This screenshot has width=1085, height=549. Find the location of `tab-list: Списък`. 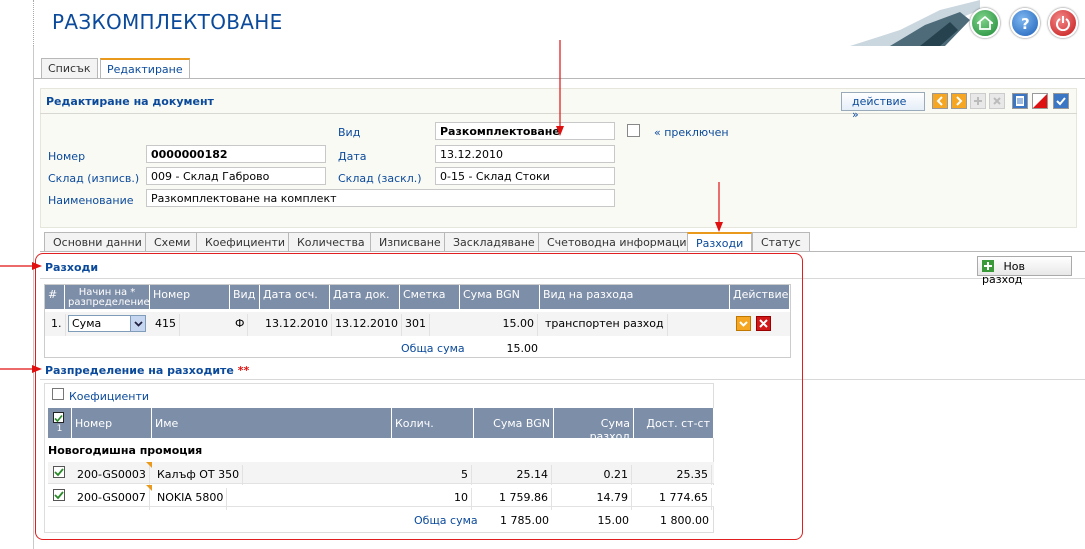

tab-list: Списък is located at coordinates (69, 68).